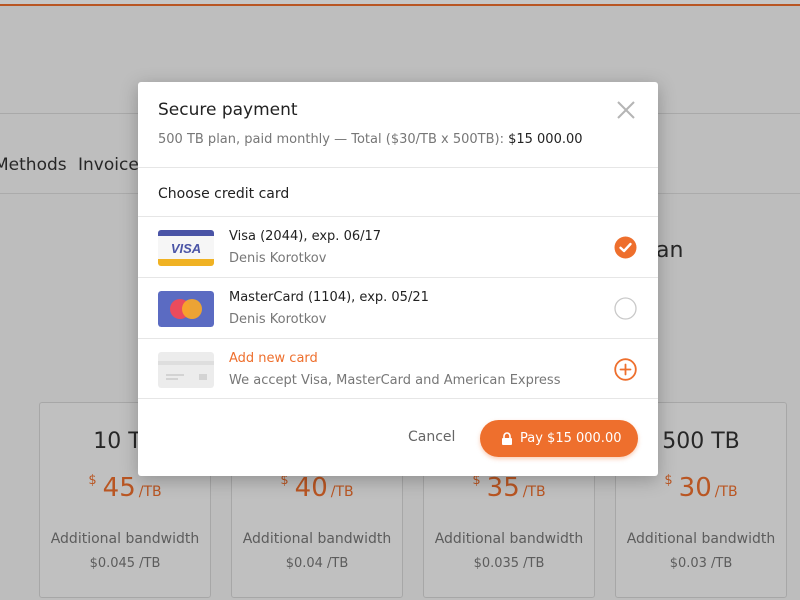 Image resolution: width=800 pixels, height=600 pixels. Describe the element at coordinates (545, 139) in the screenshot. I see `total-amount: $15 000.00` at that location.